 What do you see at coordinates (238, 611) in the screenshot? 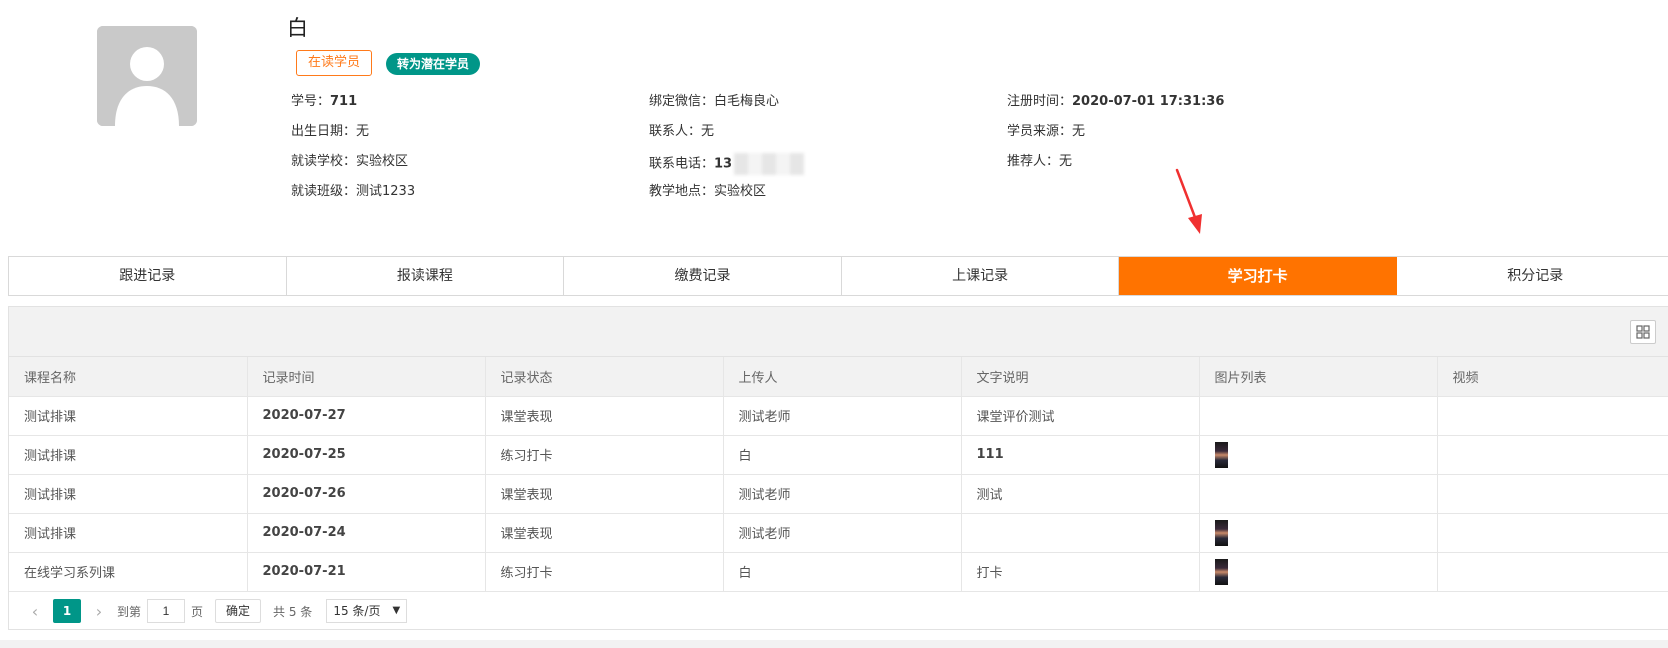
I see `goto-confirm-button: 确定` at bounding box center [238, 611].